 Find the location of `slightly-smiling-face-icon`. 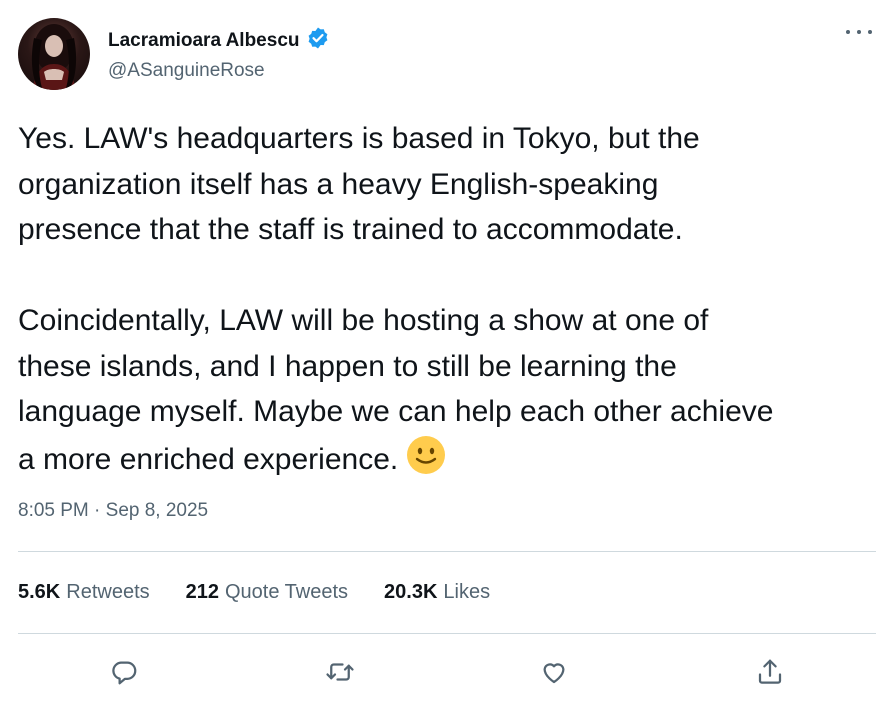

slightly-smiling-face-icon is located at coordinates (426, 462).